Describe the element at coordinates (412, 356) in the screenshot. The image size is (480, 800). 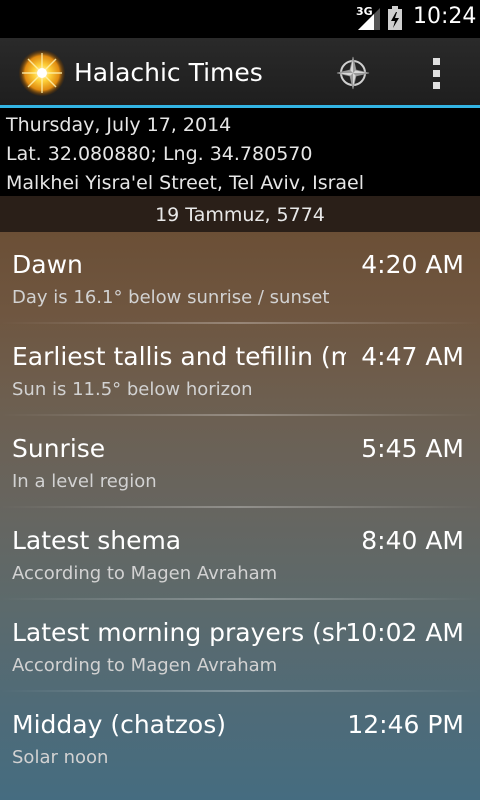
I see `zman-time: 4:47 AM` at that location.